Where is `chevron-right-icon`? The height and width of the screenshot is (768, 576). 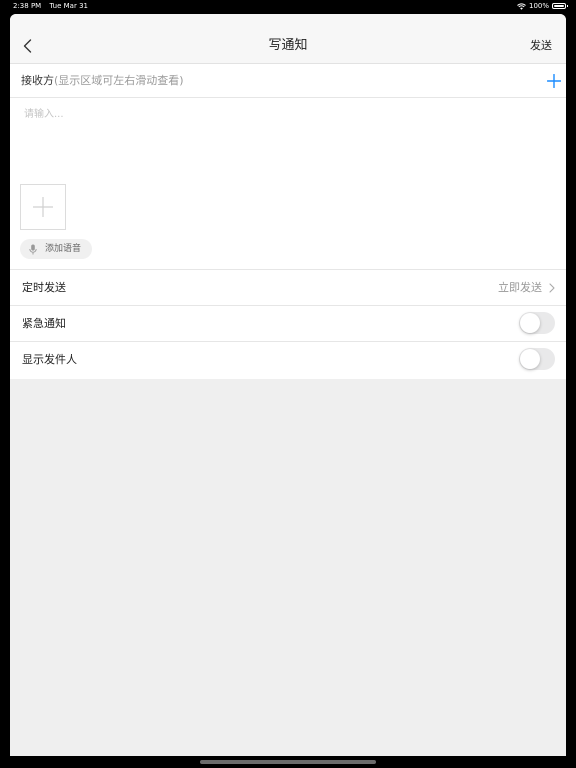 chevron-right-icon is located at coordinates (552, 288).